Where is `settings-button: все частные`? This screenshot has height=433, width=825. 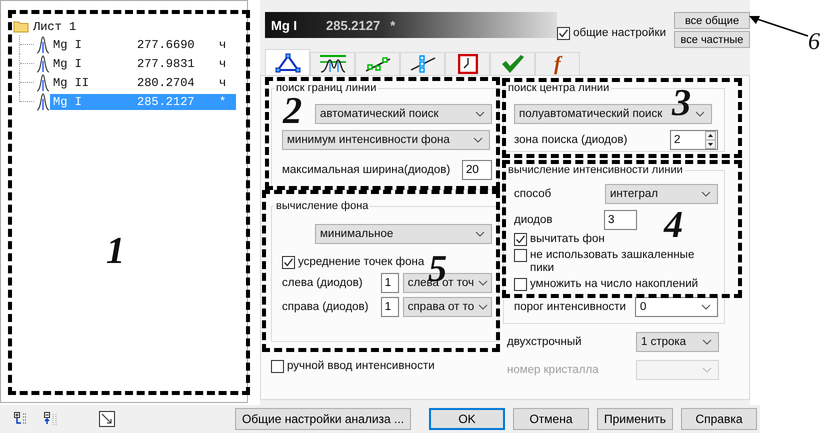 settings-button: все частные is located at coordinates (712, 39).